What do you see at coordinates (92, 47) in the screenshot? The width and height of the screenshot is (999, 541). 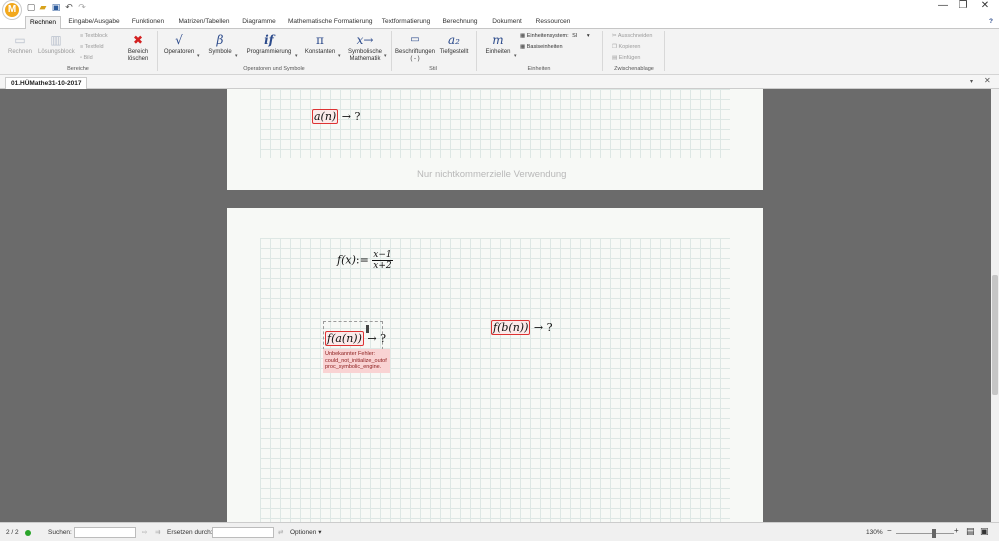 I see `textfeld-button: ≡ Textfeld` at bounding box center [92, 47].